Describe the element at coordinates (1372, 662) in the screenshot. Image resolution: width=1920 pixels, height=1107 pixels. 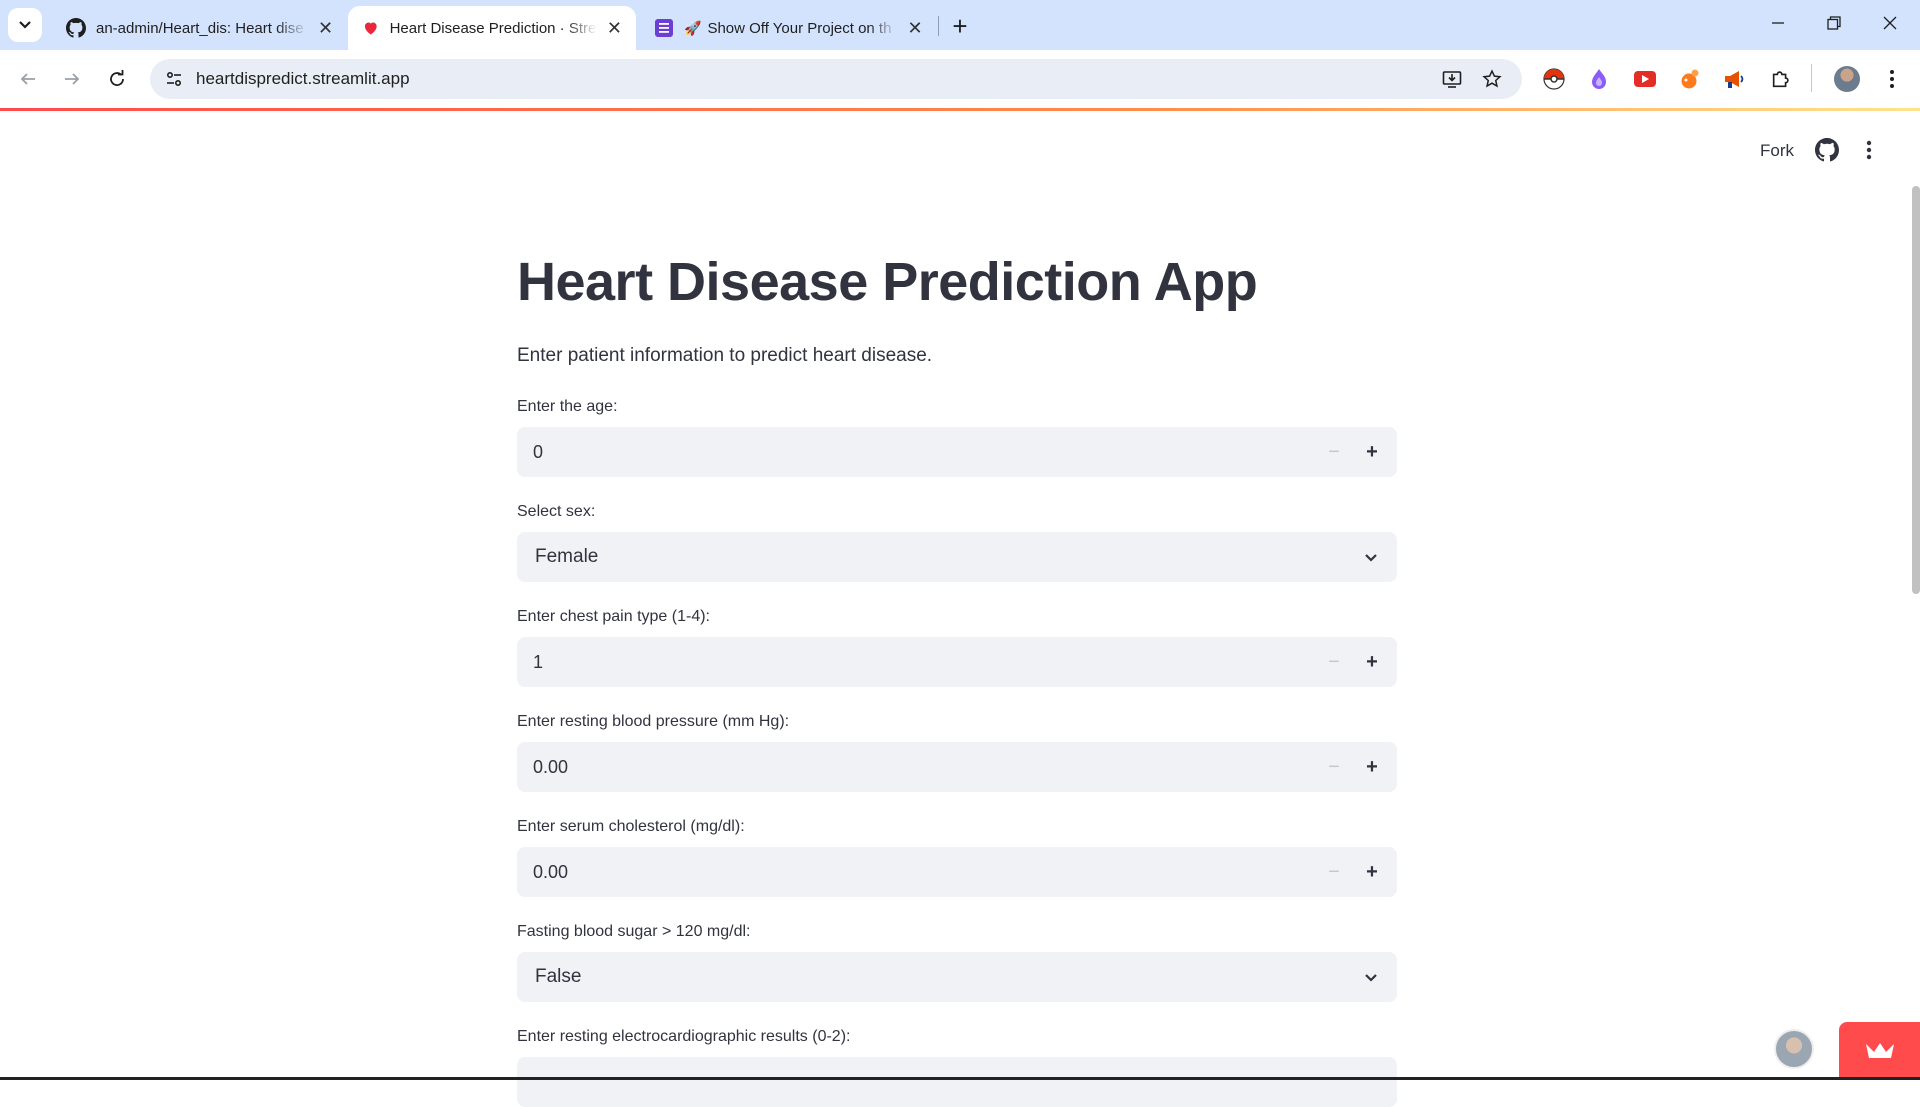
I see `chest-pain-increment-button: +` at that location.